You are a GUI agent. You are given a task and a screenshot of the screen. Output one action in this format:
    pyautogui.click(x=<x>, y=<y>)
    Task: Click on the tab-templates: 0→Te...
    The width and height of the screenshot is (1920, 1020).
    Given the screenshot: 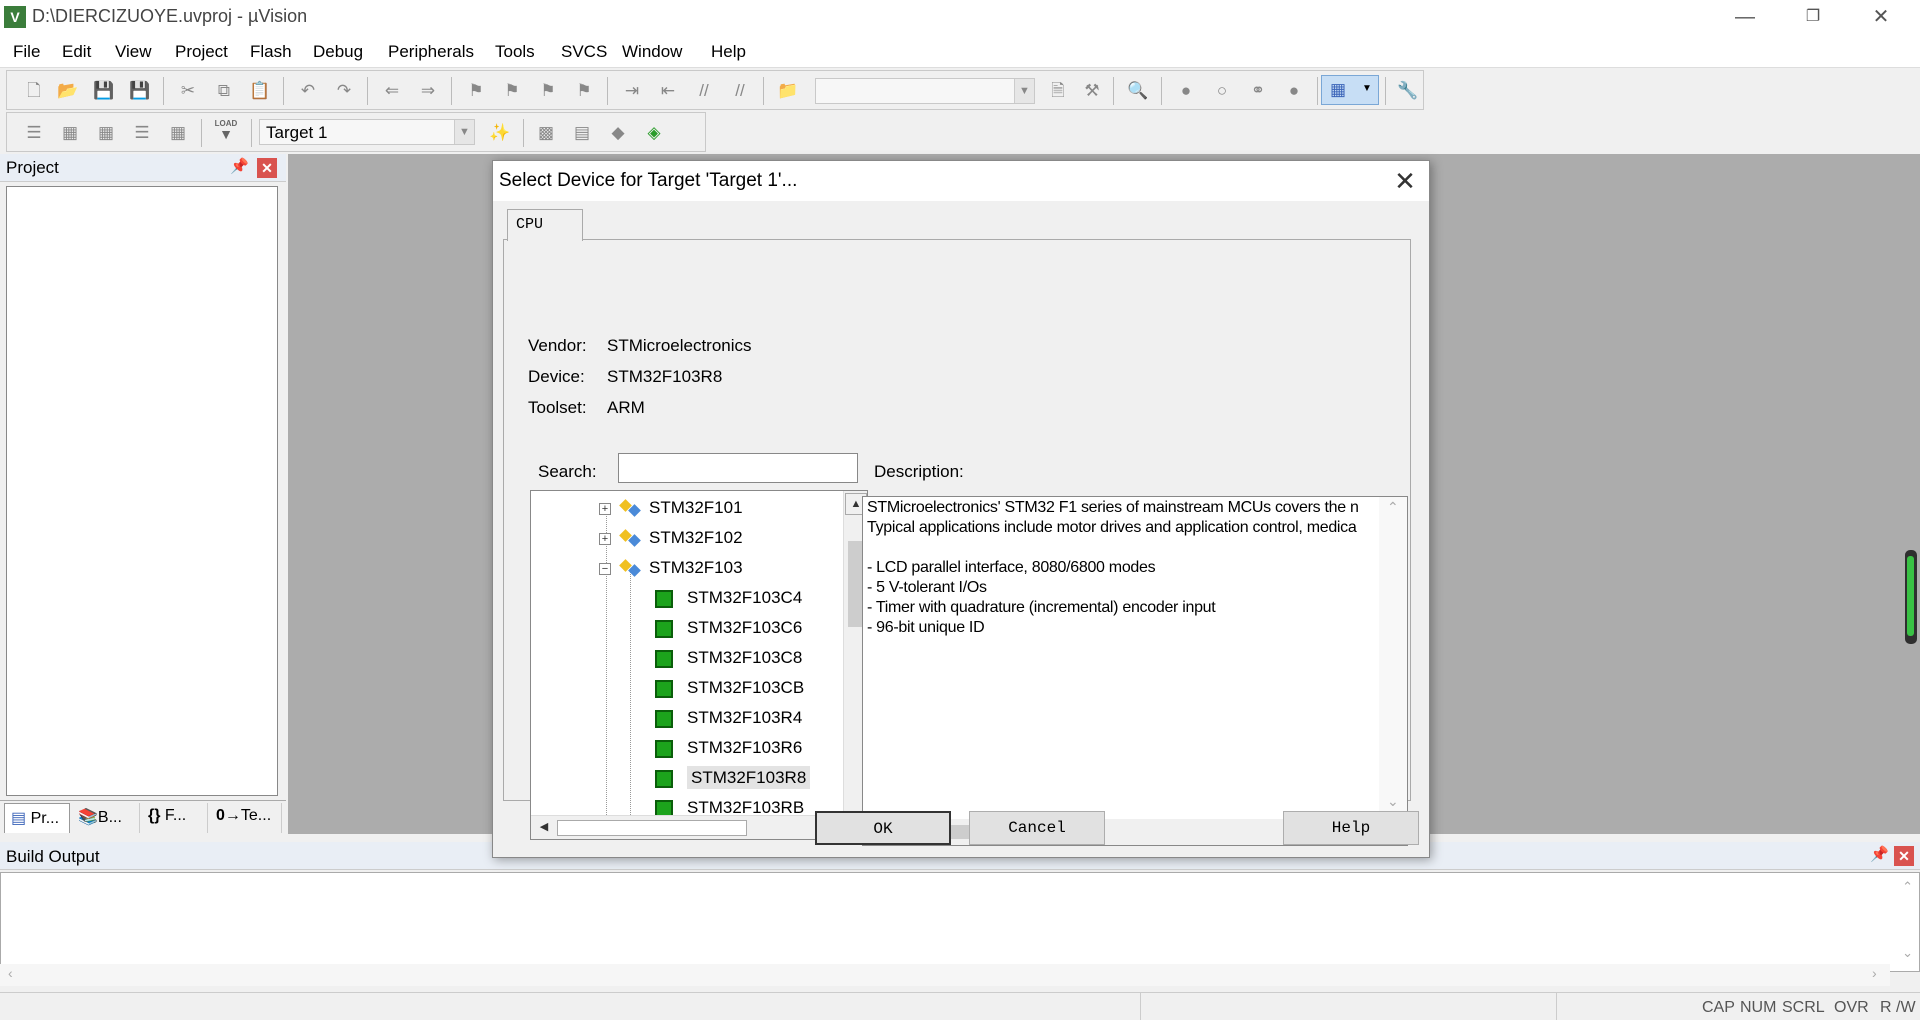 What is the action you would take?
    pyautogui.click(x=246, y=818)
    